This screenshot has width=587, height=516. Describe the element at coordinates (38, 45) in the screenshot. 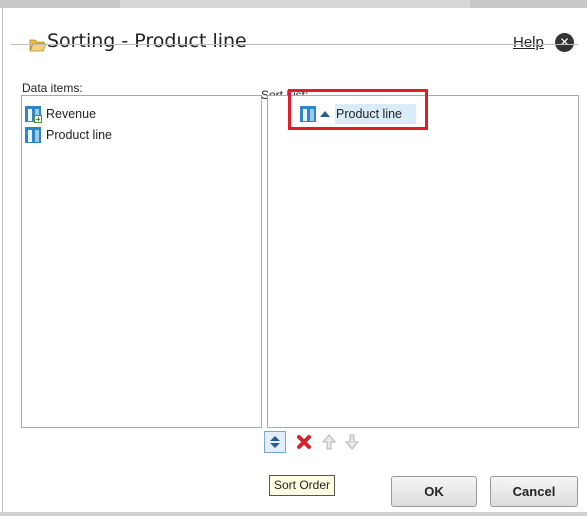

I see `folder-open-icon` at that location.